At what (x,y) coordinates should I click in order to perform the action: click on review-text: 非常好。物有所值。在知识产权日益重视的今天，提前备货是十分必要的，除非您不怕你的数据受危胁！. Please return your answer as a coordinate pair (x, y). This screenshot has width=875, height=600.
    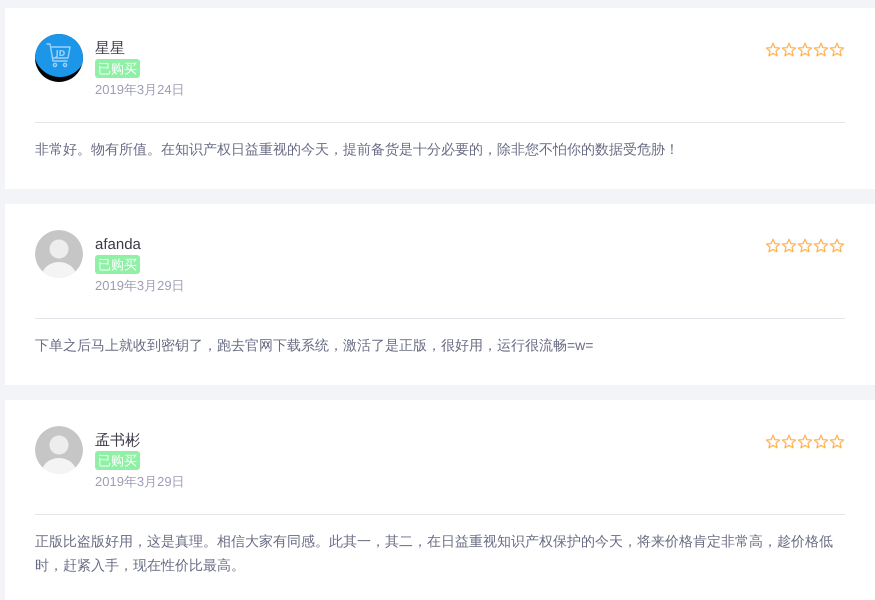
    Looking at the image, I should click on (357, 149).